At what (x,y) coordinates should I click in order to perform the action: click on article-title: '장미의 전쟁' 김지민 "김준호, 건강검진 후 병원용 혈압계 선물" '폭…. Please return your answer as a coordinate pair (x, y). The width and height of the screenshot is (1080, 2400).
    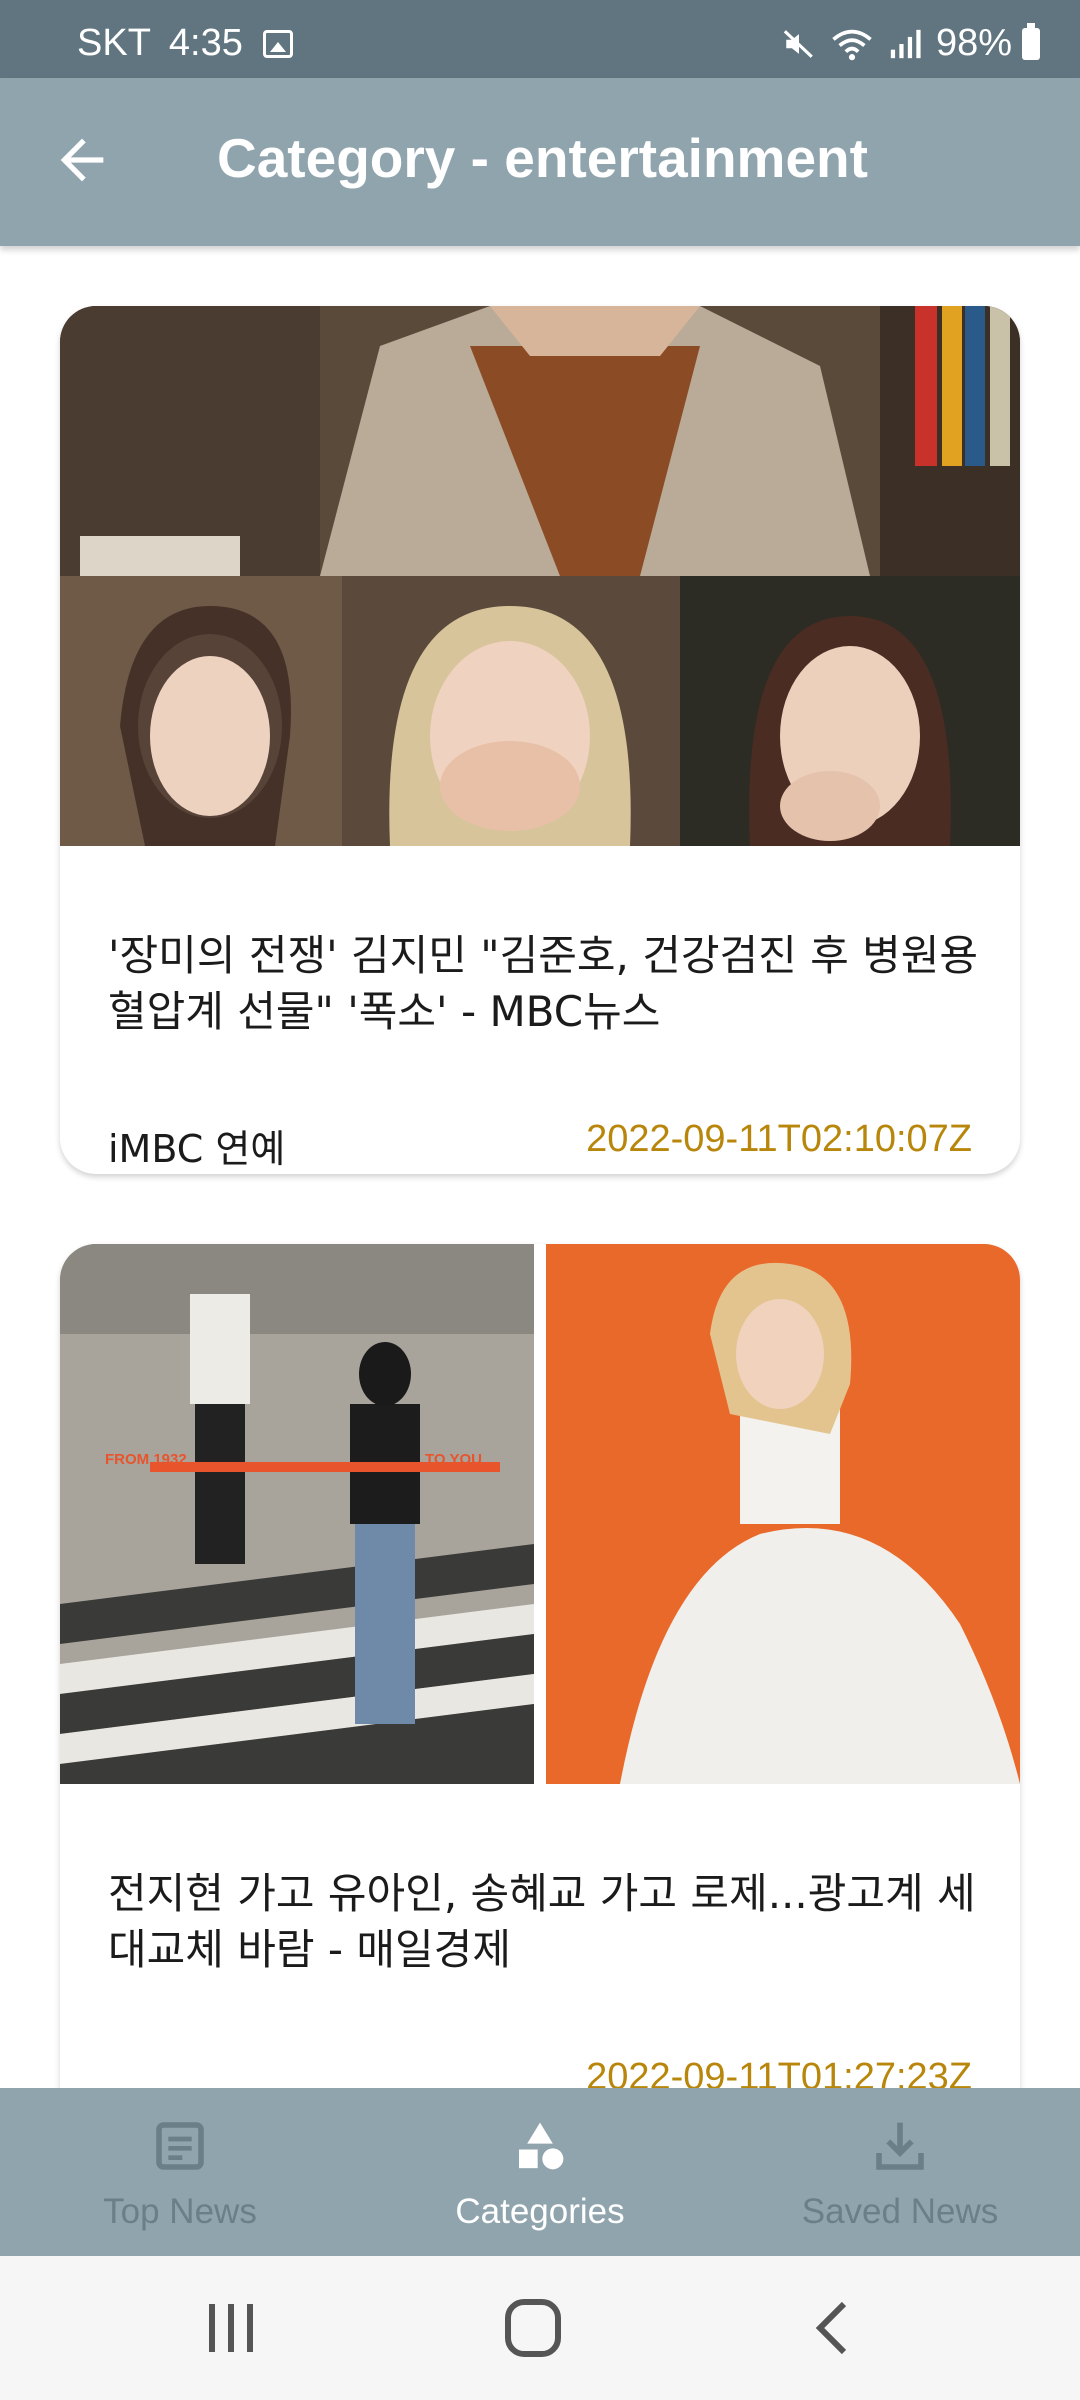
    Looking at the image, I should click on (543, 983).